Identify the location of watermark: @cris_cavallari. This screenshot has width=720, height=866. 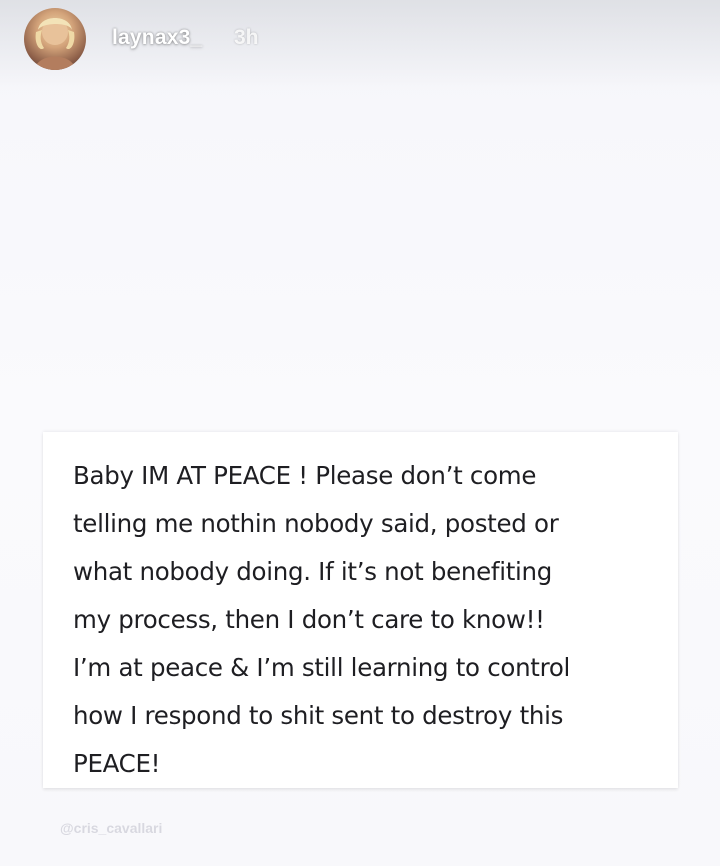
(111, 828).